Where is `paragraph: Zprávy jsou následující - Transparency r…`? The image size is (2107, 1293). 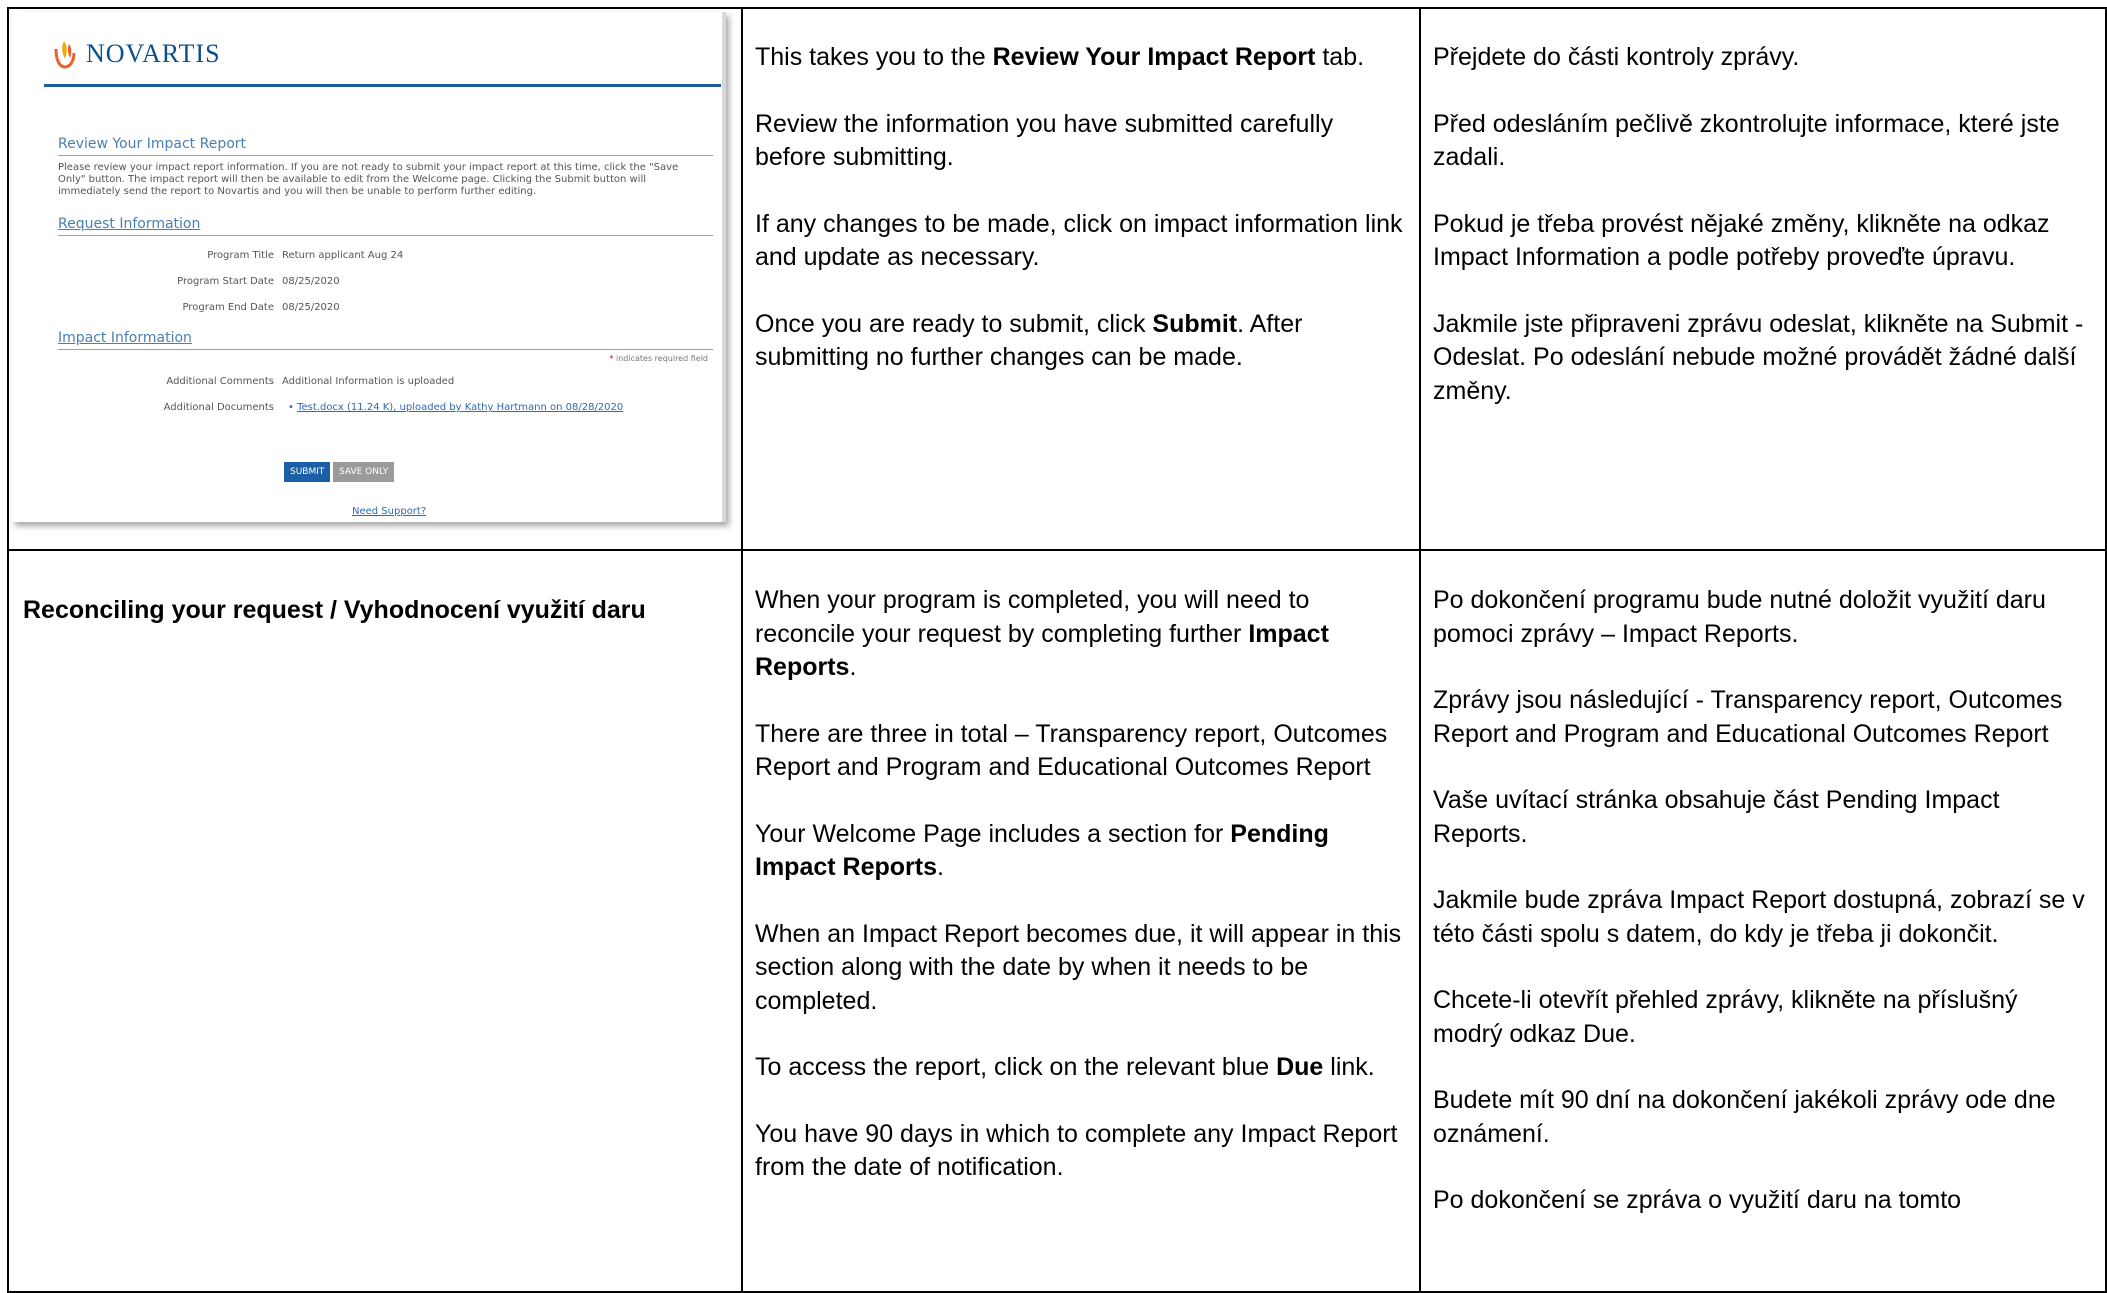
paragraph: Zprávy jsou následující - Transparency r… is located at coordinates (1748, 717).